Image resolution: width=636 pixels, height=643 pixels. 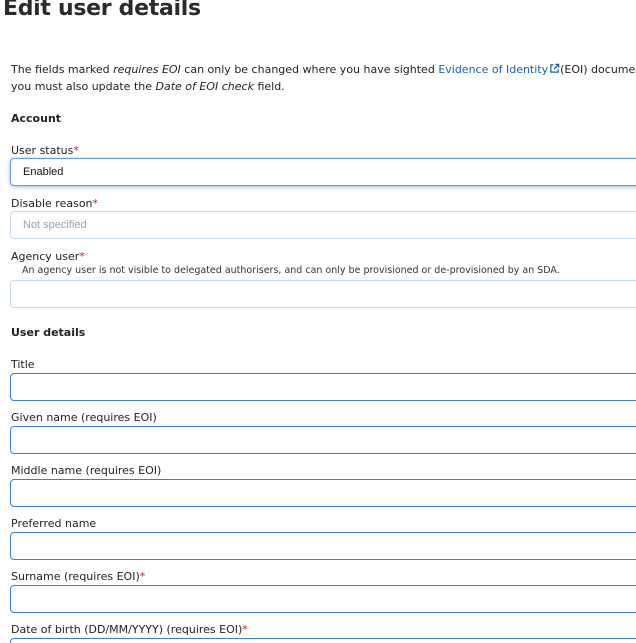 I want to click on user-status-select: Enabled, so click(x=323, y=172).